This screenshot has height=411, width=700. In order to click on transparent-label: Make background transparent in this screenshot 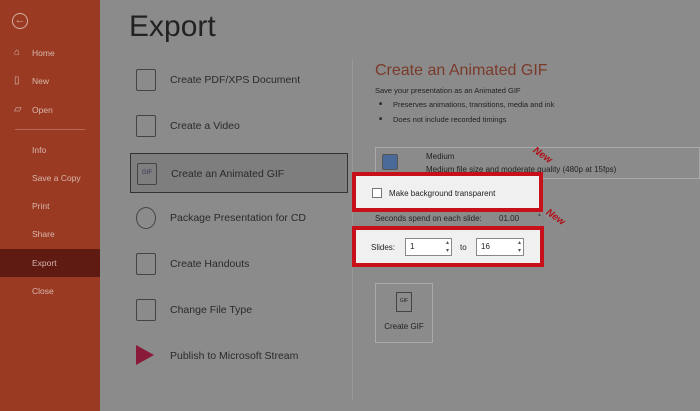, I will do `click(442, 193)`.